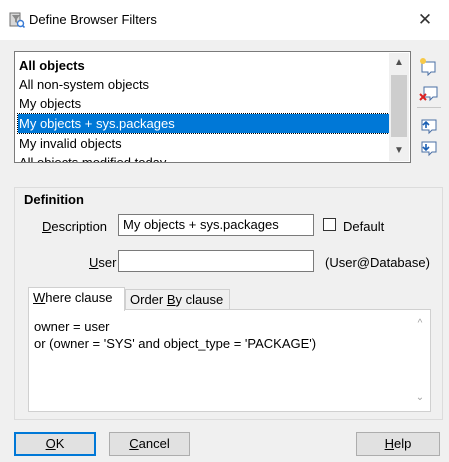 This screenshot has width=449, height=462. I want to click on scroll-down-icon: ⌄, so click(420, 397).